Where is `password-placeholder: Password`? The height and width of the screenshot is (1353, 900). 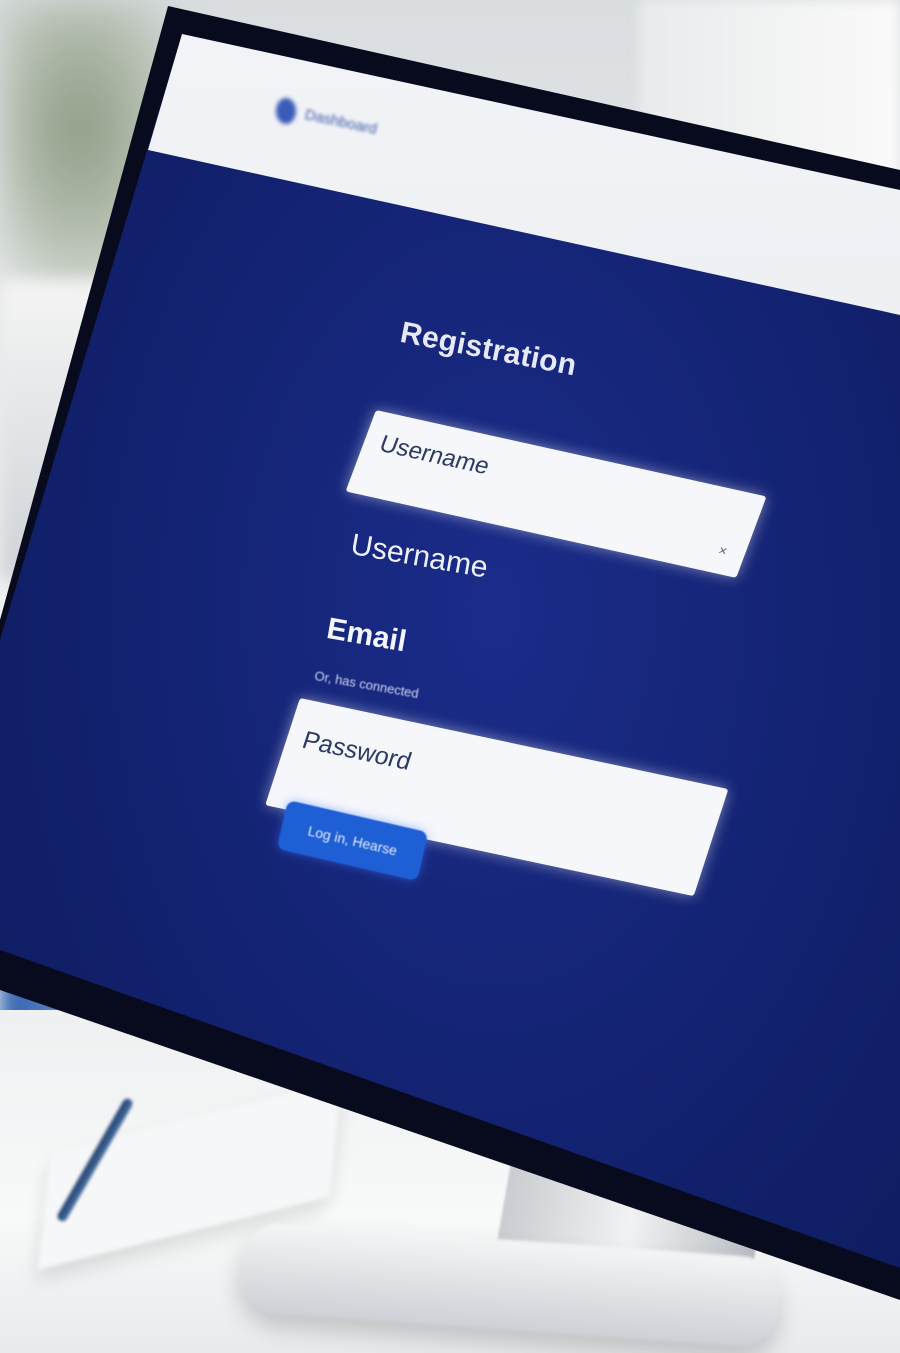 password-placeholder: Password is located at coordinates (356, 751).